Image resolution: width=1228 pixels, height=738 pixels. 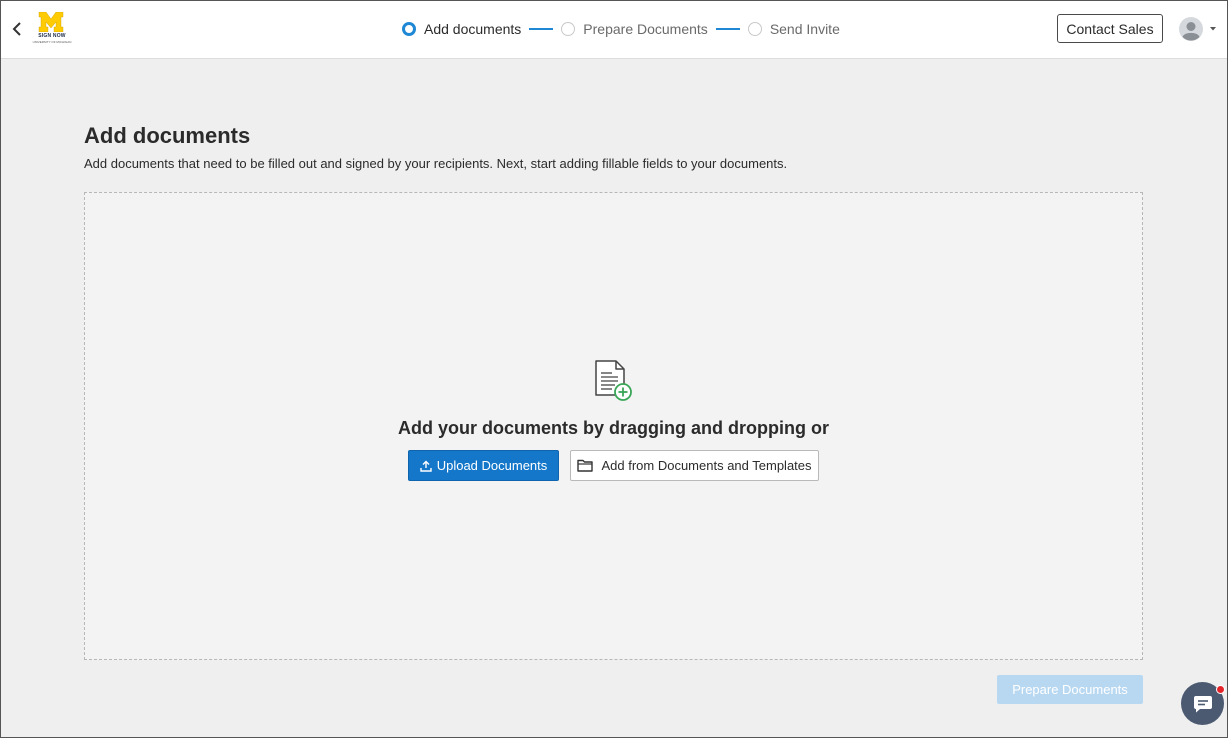 I want to click on step-prepare-documents: Prepare Documents, so click(x=634, y=29).